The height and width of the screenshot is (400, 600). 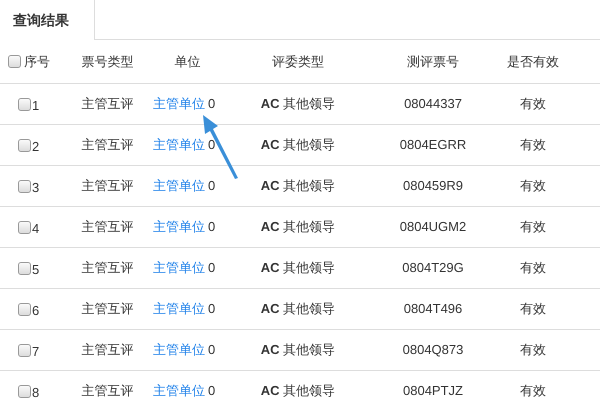 I want to click on column-header: 测评票号, so click(x=433, y=61).